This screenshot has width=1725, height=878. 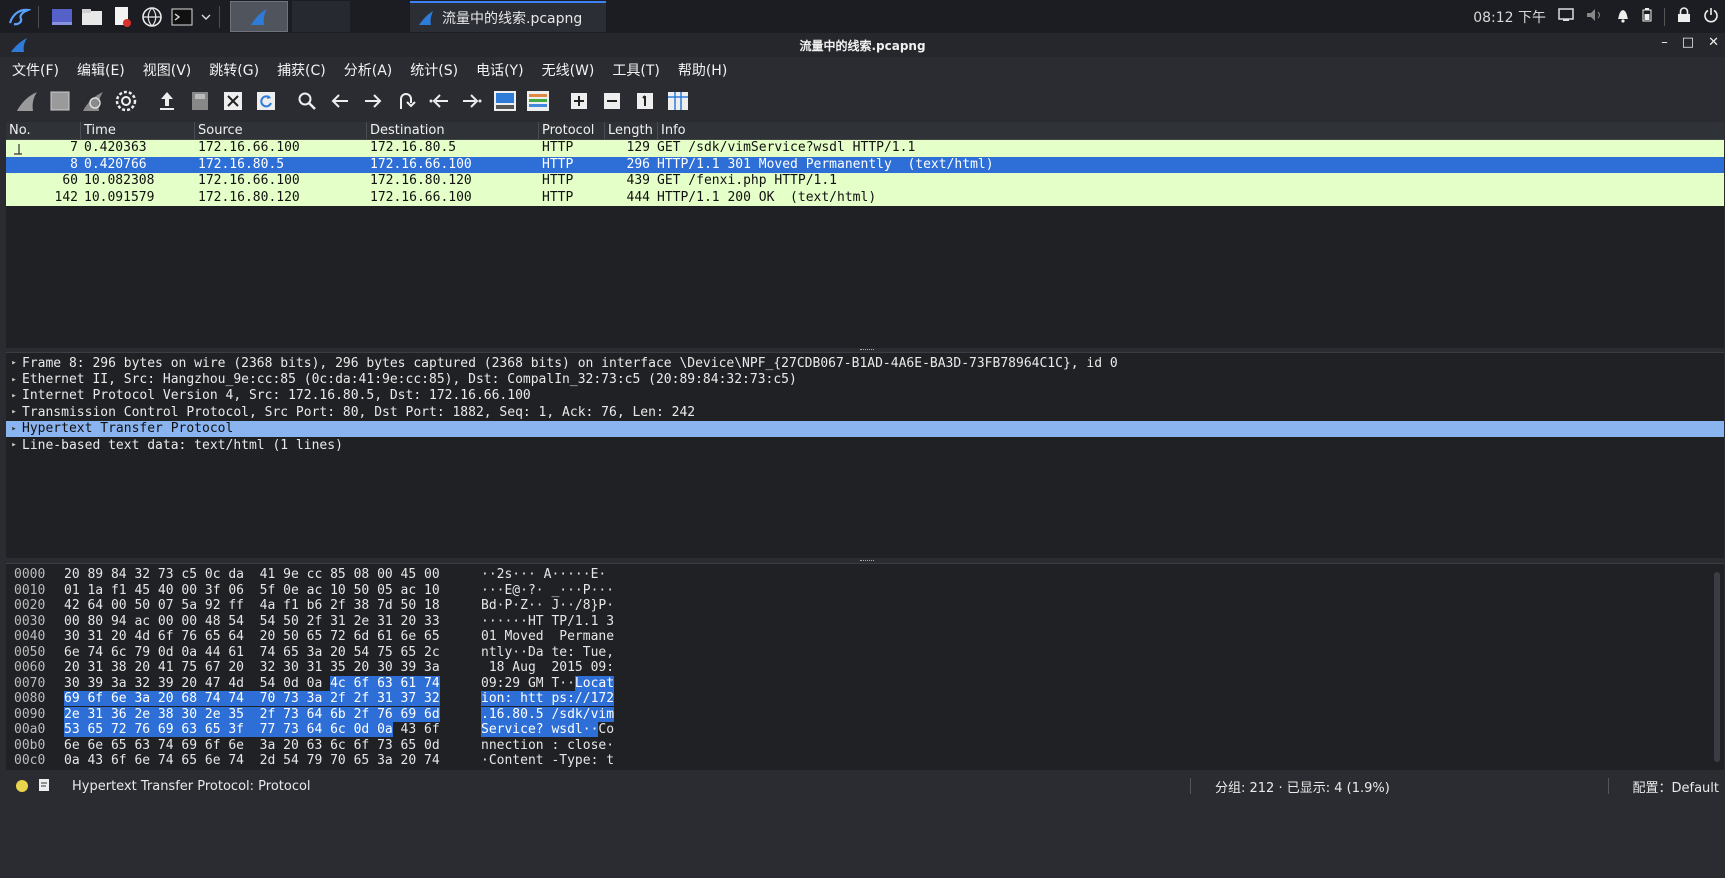 I want to click on expert-info-indicator-icon, so click(x=22, y=786).